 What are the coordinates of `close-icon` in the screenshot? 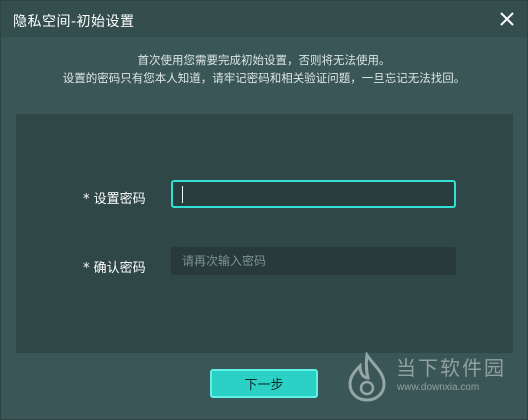 It's located at (507, 19).